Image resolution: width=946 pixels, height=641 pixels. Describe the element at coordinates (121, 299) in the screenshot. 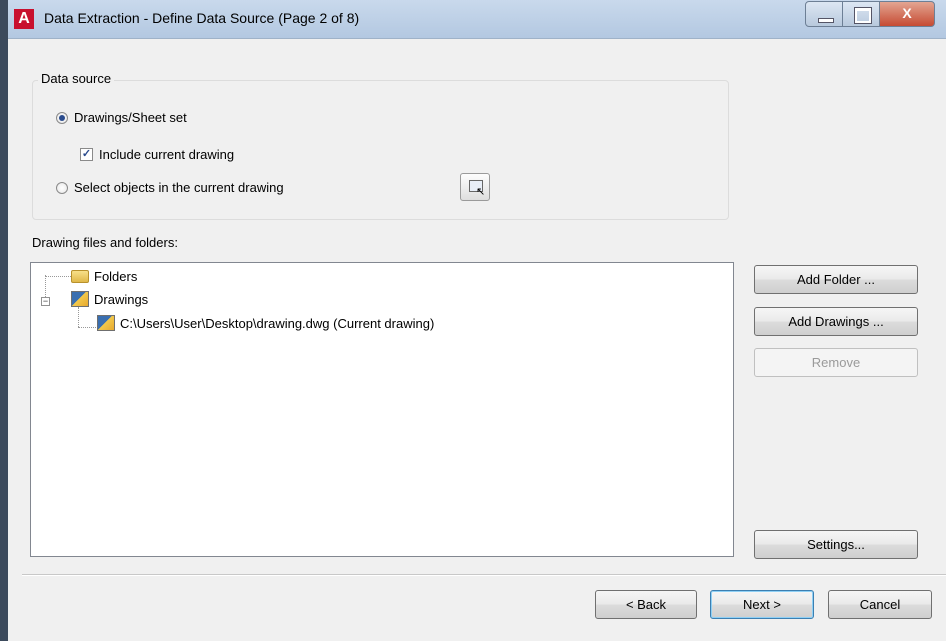

I see `tree-item-drawings-label: Drawings` at that location.